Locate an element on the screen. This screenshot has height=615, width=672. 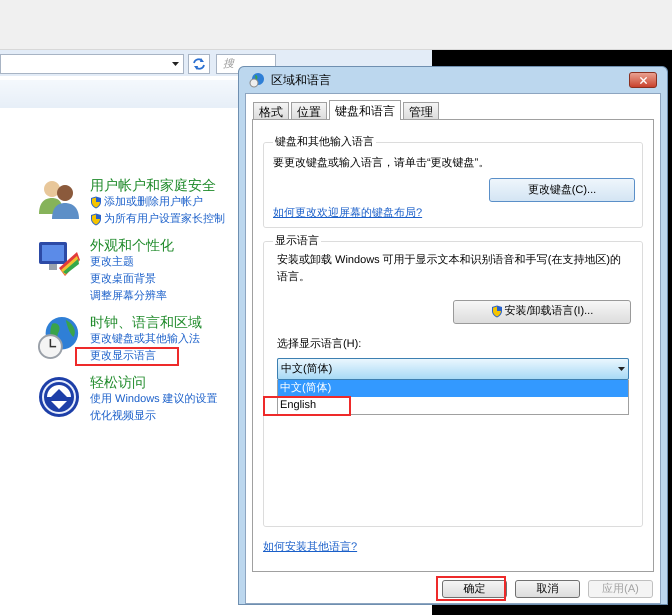
dropdown-option: English is located at coordinates (307, 406).